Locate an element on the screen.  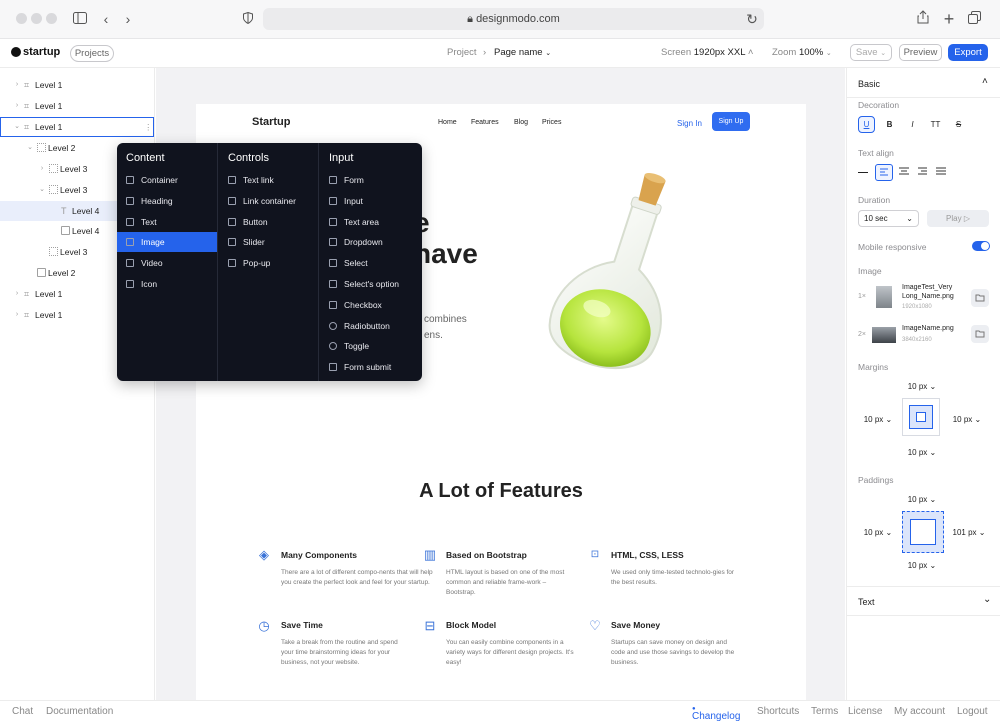
align-center-button is located at coordinates (905, 172).